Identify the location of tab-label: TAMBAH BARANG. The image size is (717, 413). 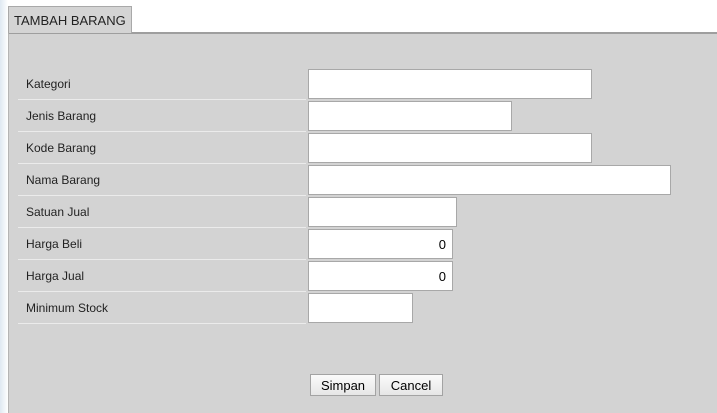
(70, 20).